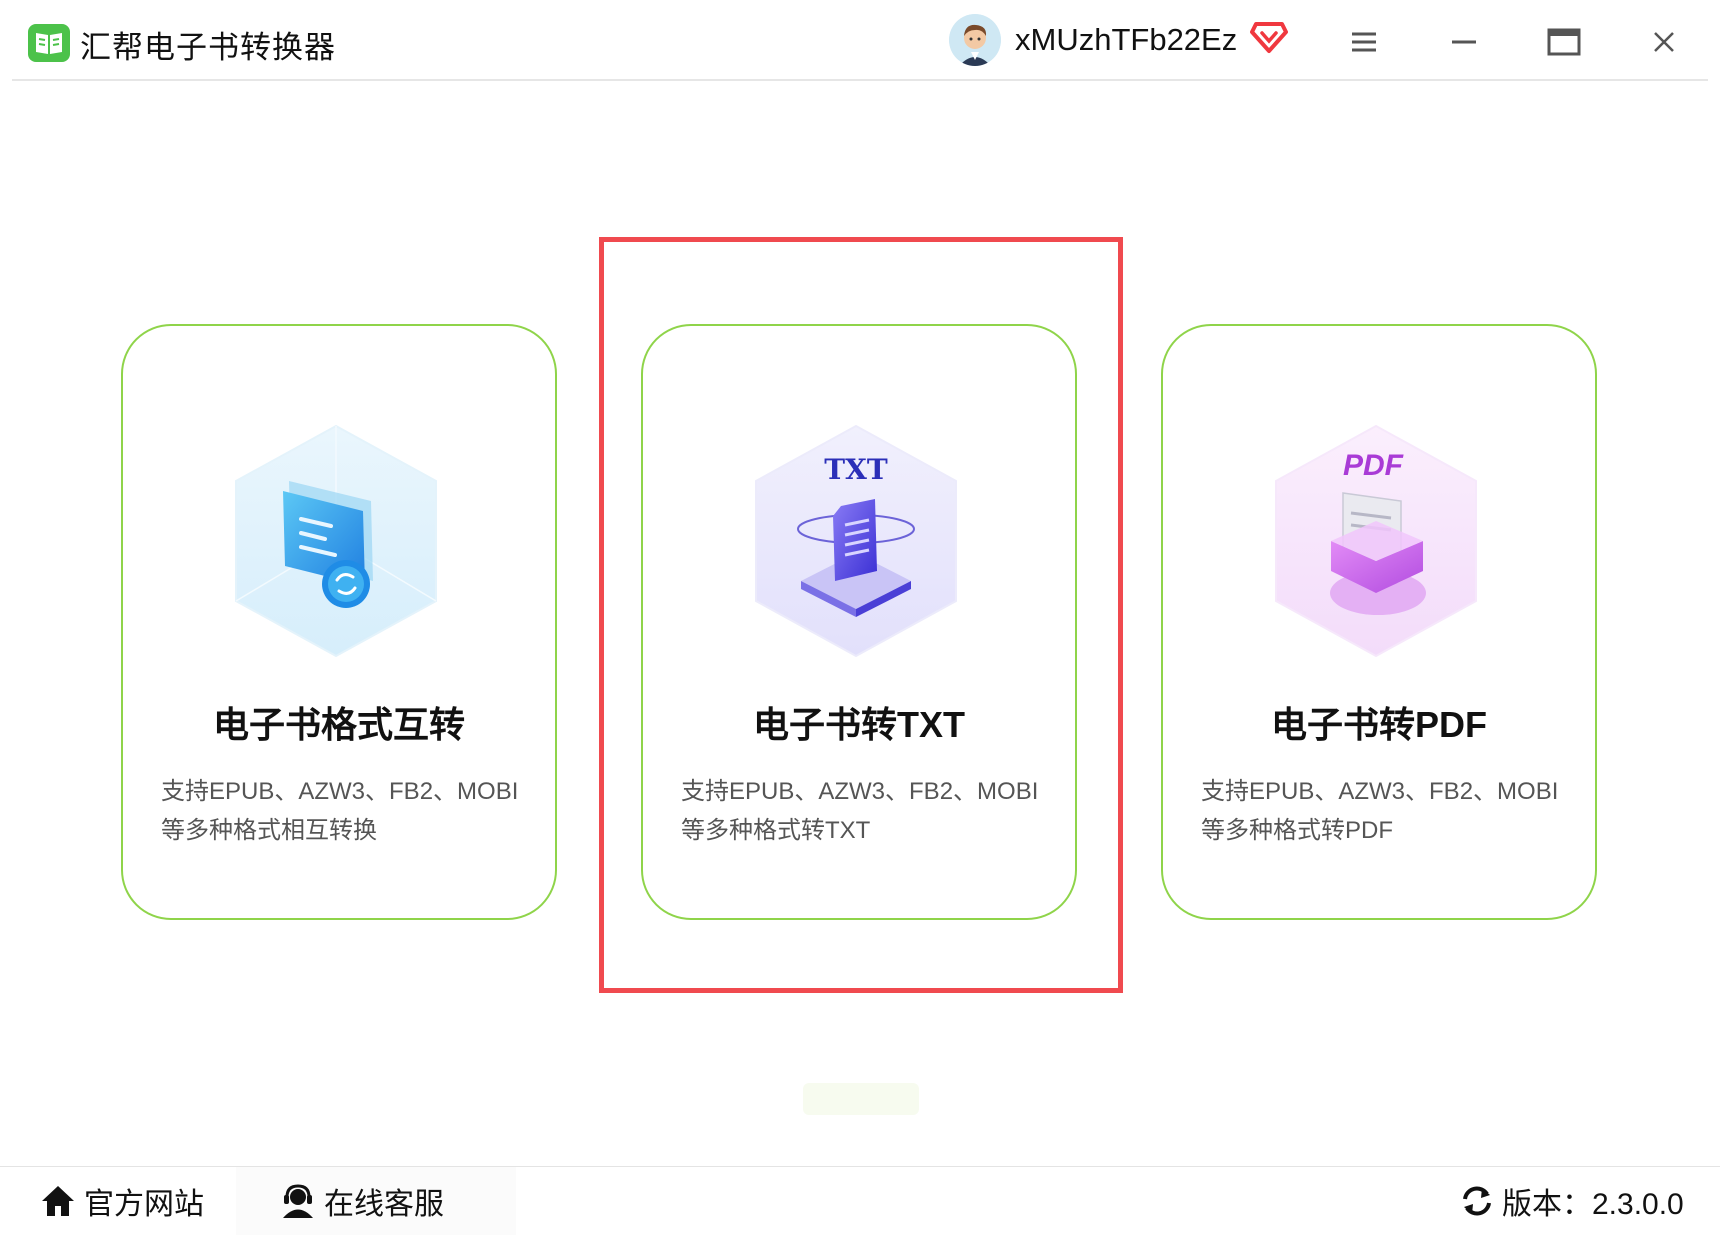 This screenshot has height=1235, width=1720. Describe the element at coordinates (975, 40) in the screenshot. I see `avatar` at that location.